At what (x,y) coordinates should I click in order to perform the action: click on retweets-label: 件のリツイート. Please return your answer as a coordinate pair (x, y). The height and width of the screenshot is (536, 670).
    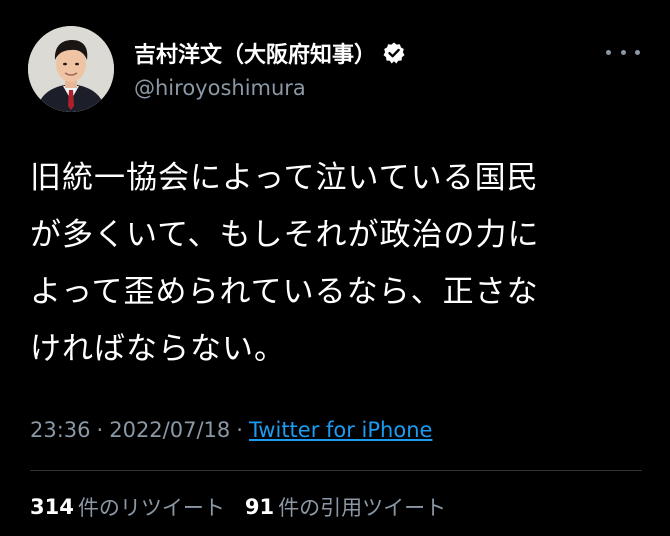
    Looking at the image, I should click on (151, 508).